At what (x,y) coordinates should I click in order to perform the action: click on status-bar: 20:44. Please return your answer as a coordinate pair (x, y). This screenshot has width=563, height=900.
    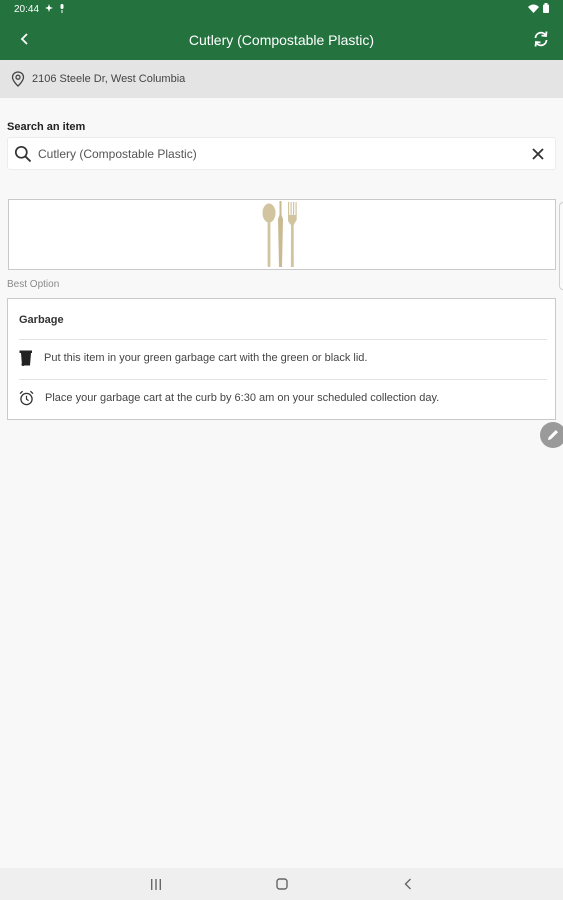
    Looking at the image, I should click on (281, 9).